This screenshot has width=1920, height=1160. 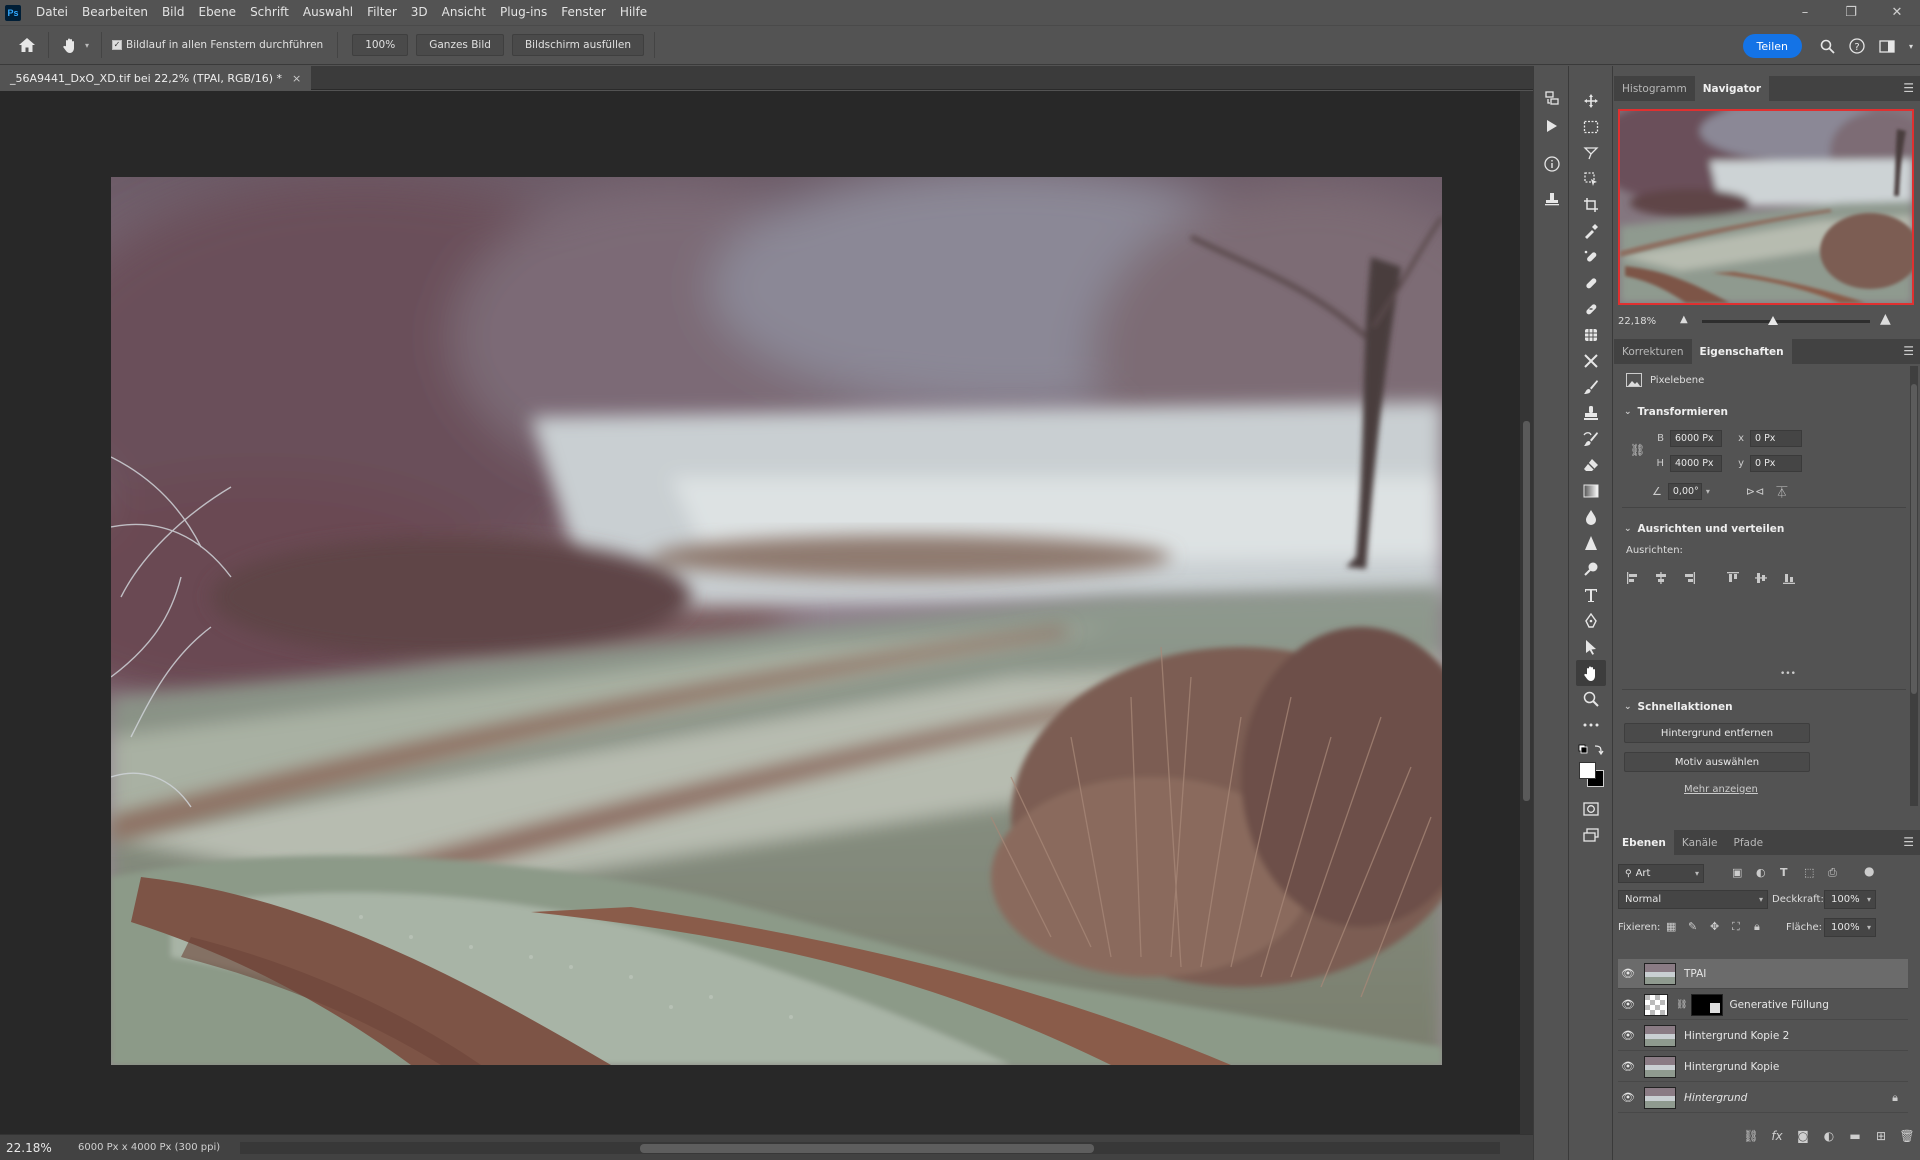 What do you see at coordinates (1776, 463) in the screenshot?
I see `y-field: 0 Px` at bounding box center [1776, 463].